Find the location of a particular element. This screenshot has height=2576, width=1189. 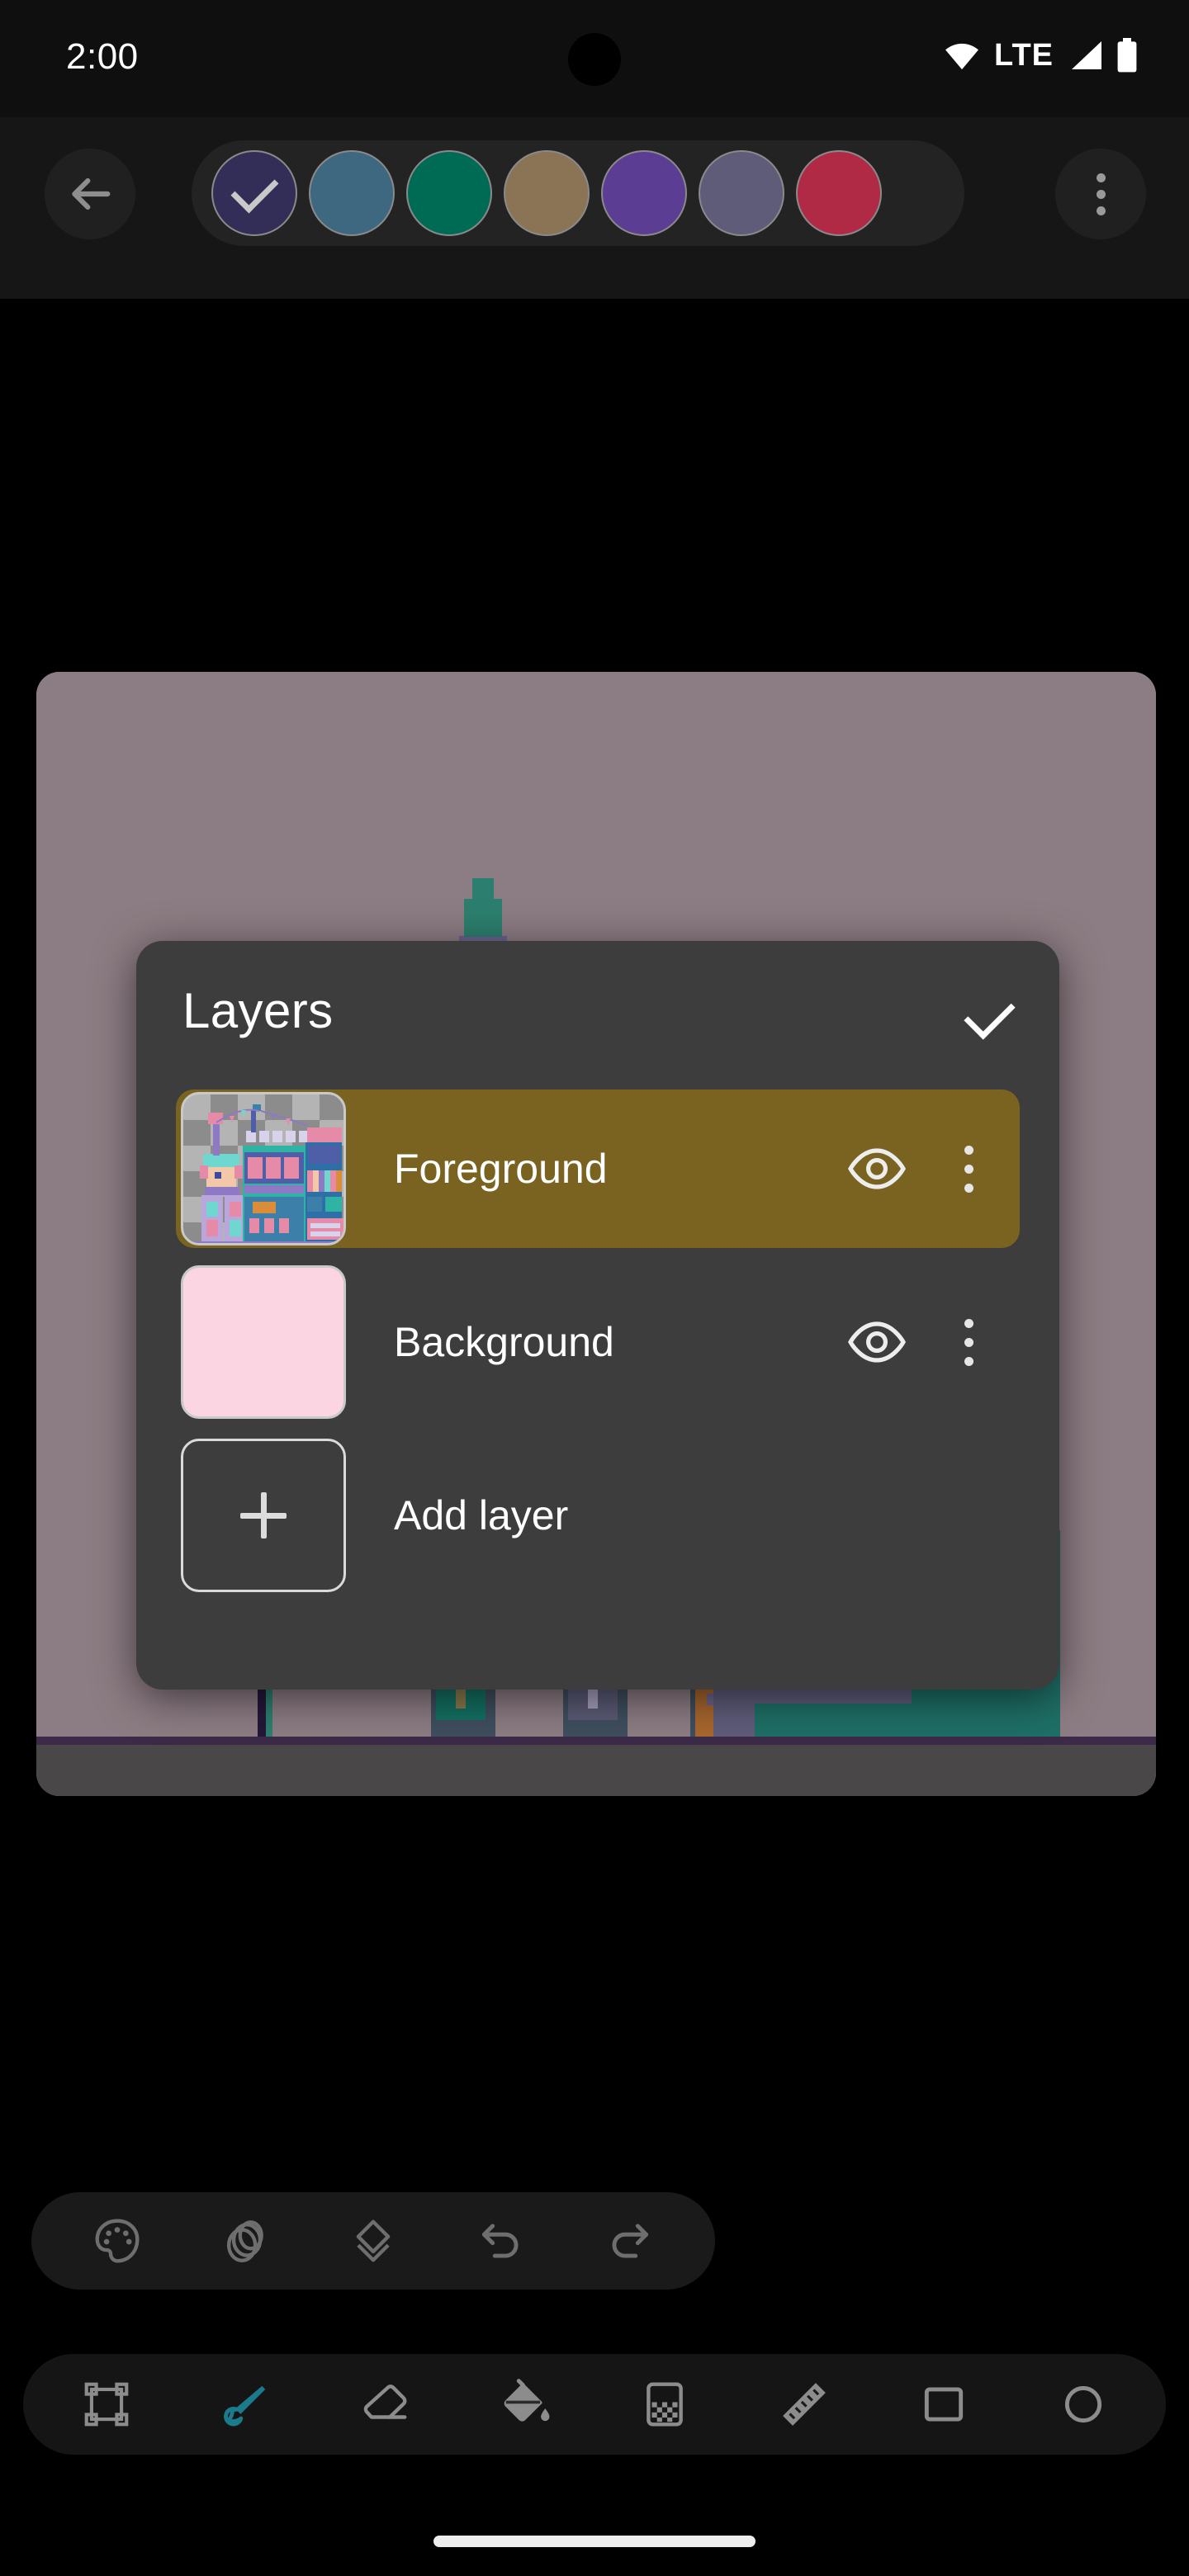

dialog-header: Layers is located at coordinates (597, 1015).